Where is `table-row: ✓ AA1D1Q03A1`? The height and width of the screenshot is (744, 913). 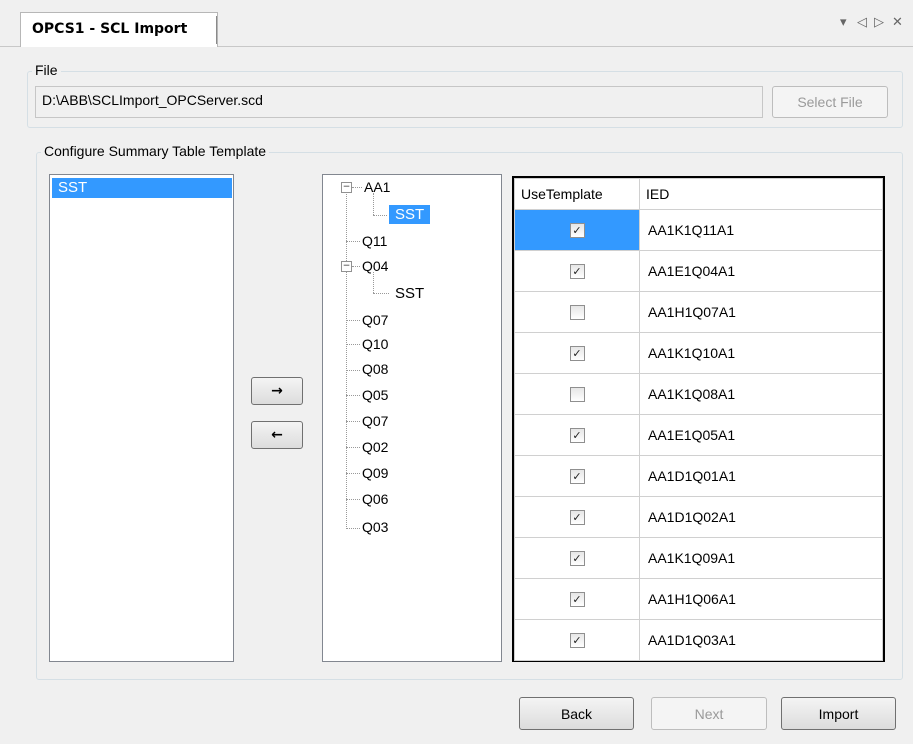
table-row: ✓ AA1D1Q03A1 is located at coordinates (698, 640).